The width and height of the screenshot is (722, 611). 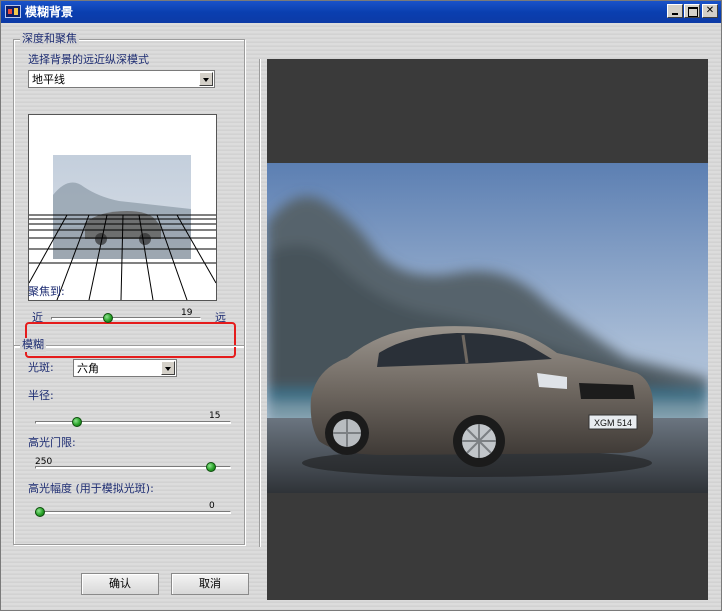 I want to click on bokeh-shape-select: 六角, so click(x=125, y=368).